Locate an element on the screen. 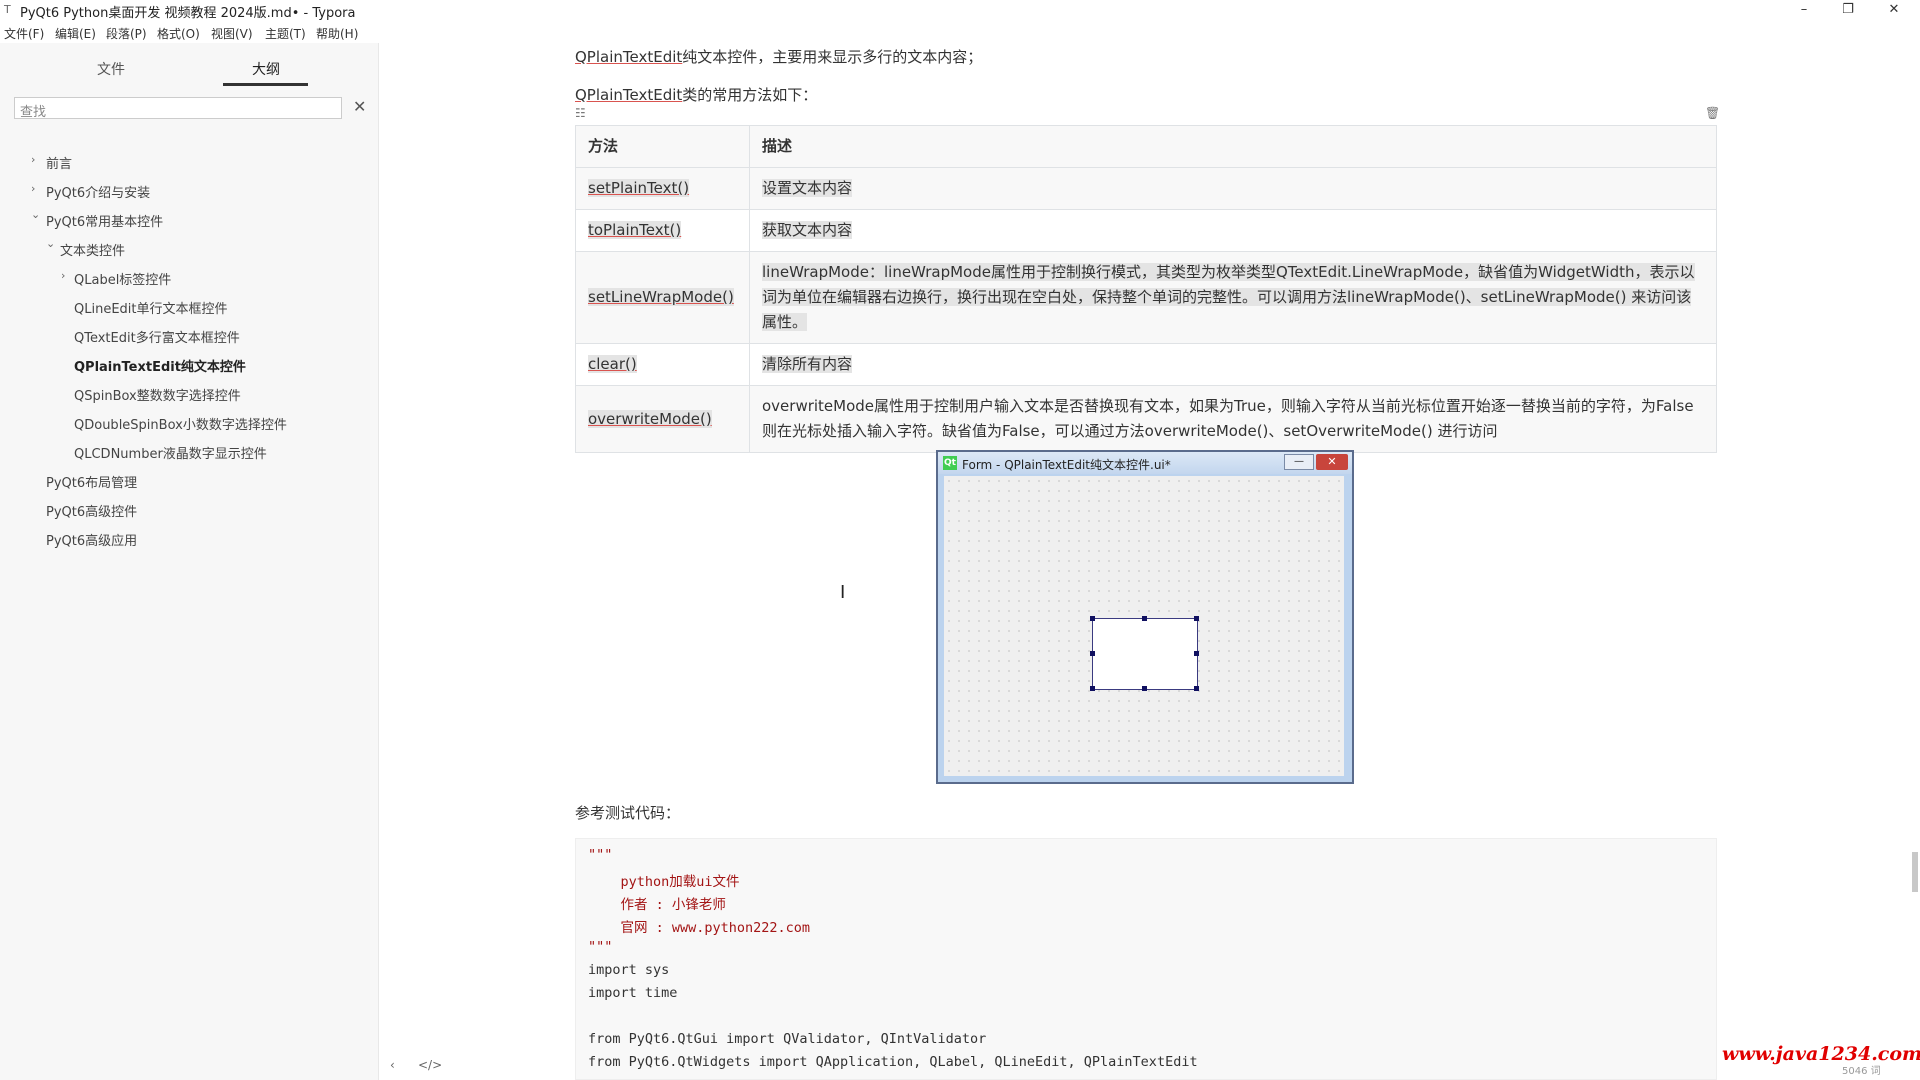 This screenshot has height=1080, width=1920. sidebar-toggle-icon: ‹ is located at coordinates (392, 1065).